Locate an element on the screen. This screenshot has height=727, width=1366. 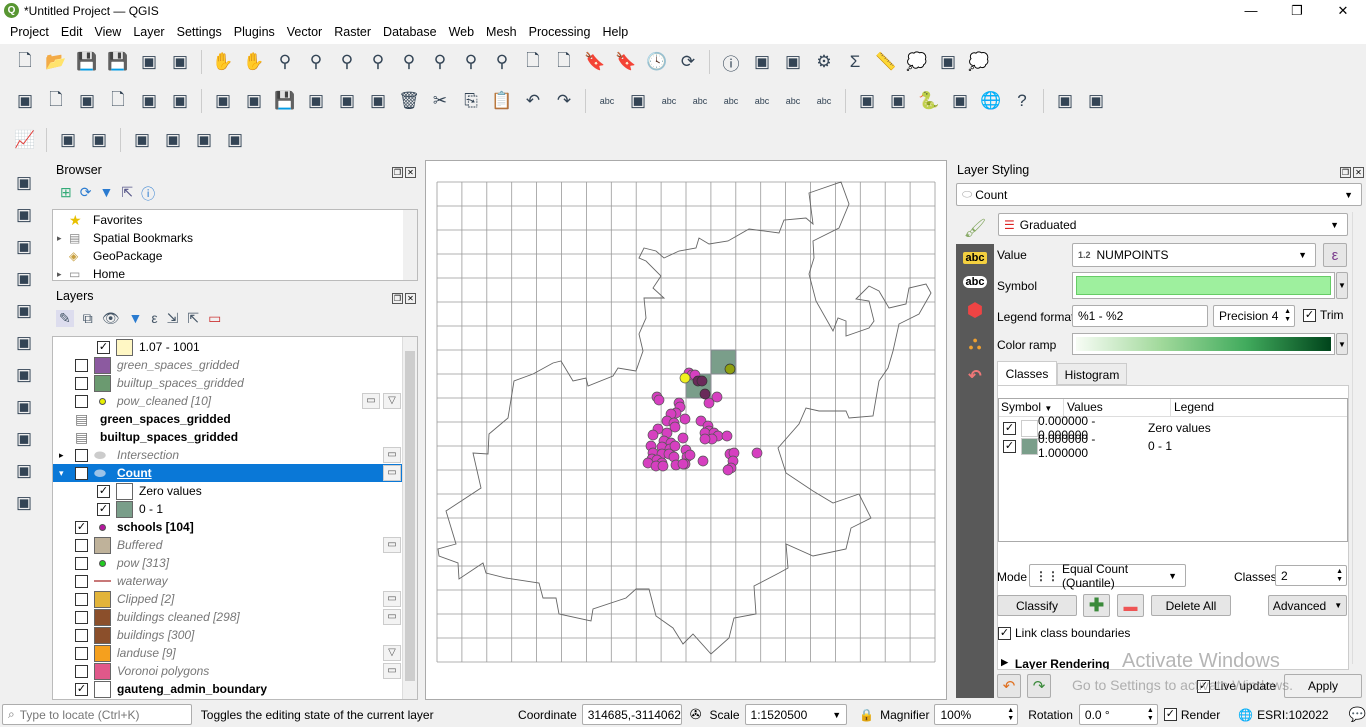
expression-button: ε is located at coordinates (1335, 255).